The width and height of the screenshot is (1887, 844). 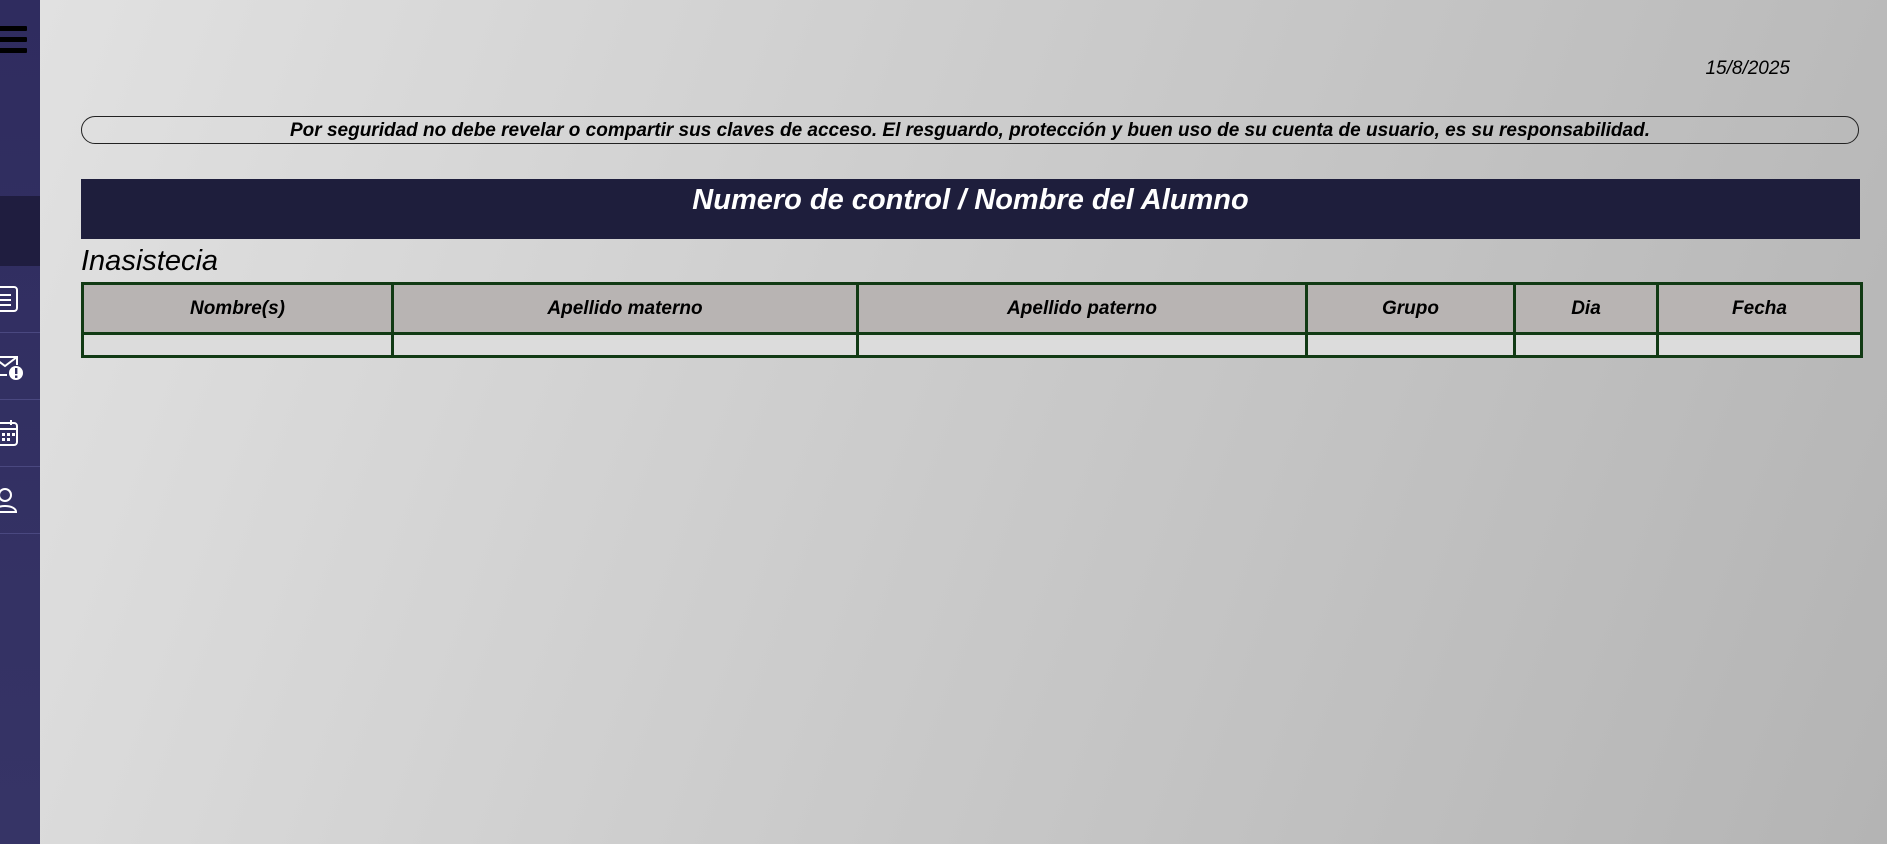 What do you see at coordinates (1410, 308) in the screenshot?
I see `column-header-grupo: Grupo` at bounding box center [1410, 308].